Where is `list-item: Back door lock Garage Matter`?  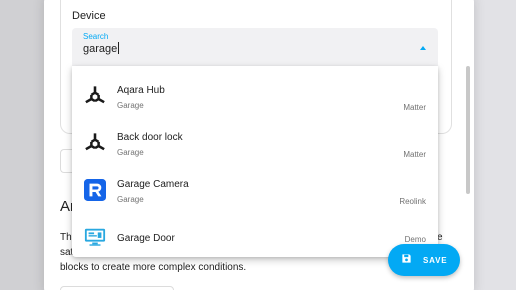
list-item: Back door lock Garage Matter is located at coordinates (255, 142).